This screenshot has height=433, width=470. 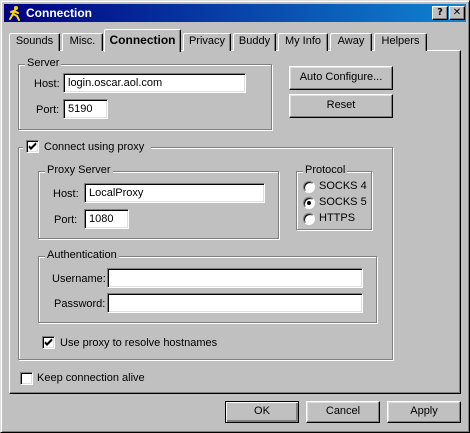 What do you see at coordinates (303, 42) in the screenshot?
I see `tab-my-info: My Info` at bounding box center [303, 42].